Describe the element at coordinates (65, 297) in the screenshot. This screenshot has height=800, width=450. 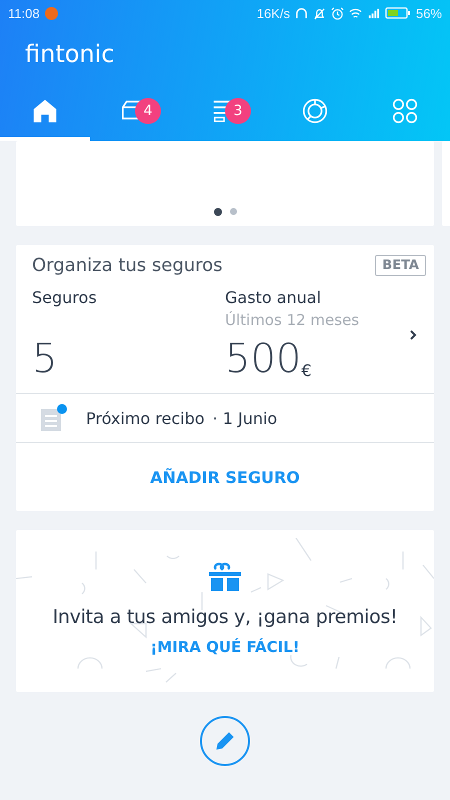
I see `stat-label: Seguros` at that location.